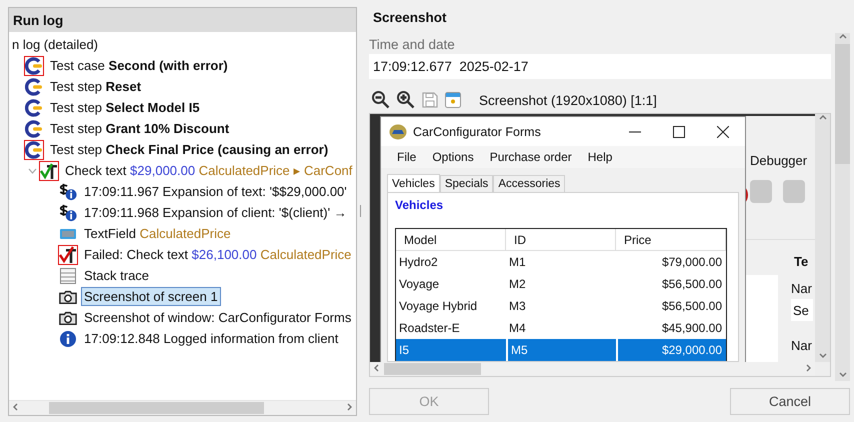 This screenshot has height=422, width=854. What do you see at coordinates (691, 328) in the screenshot?
I see `table-cell-text: $45,900.00` at bounding box center [691, 328].